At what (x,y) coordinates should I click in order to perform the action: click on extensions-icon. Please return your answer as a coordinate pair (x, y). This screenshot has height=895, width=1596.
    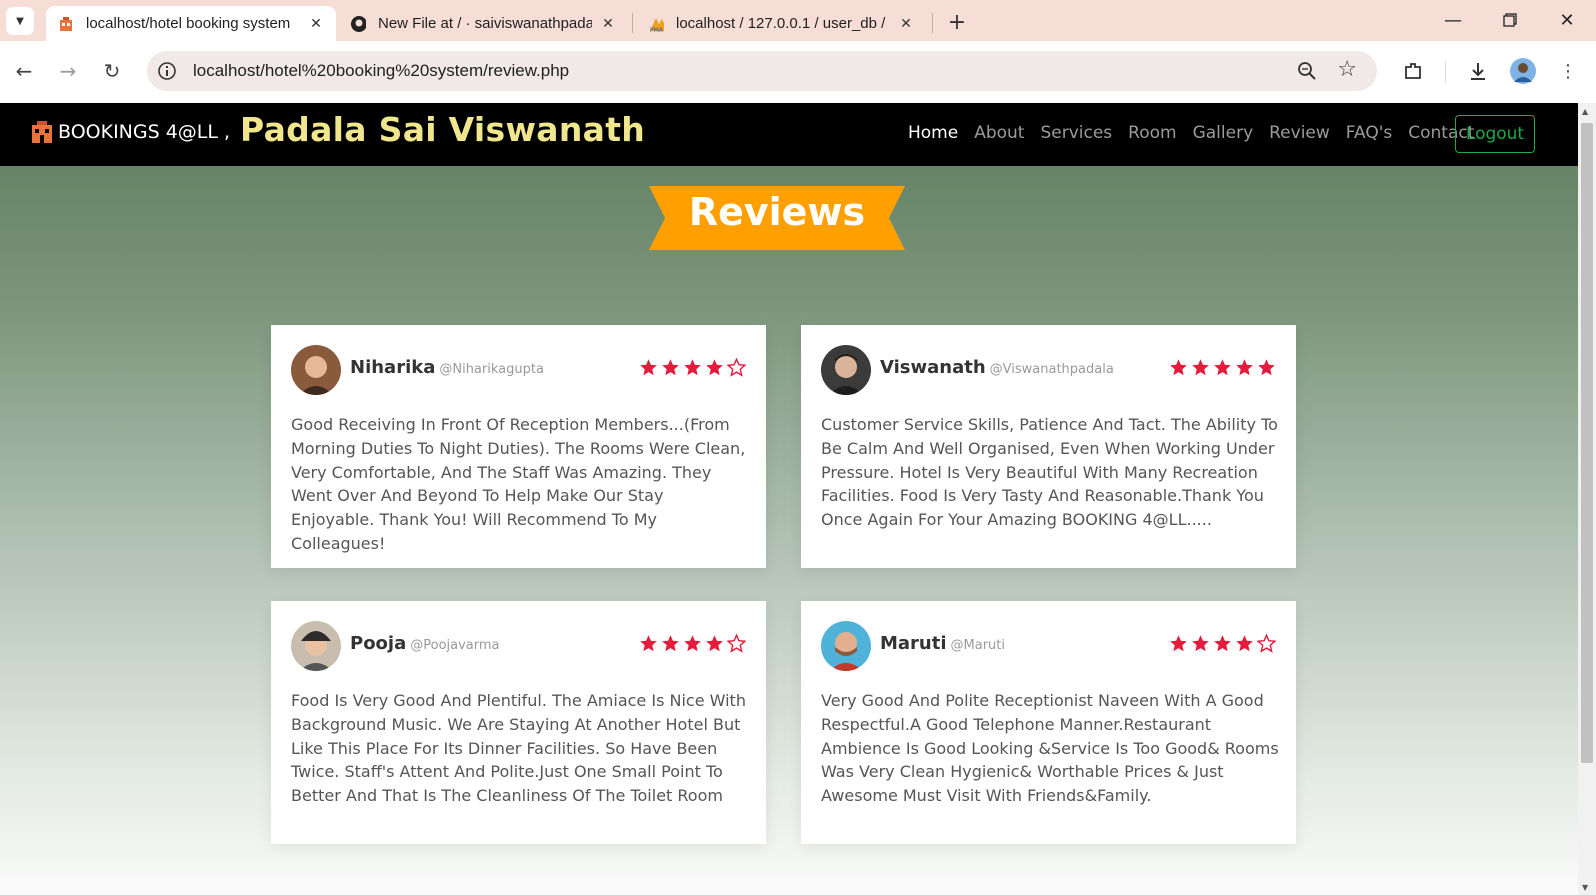
    Looking at the image, I should click on (1413, 71).